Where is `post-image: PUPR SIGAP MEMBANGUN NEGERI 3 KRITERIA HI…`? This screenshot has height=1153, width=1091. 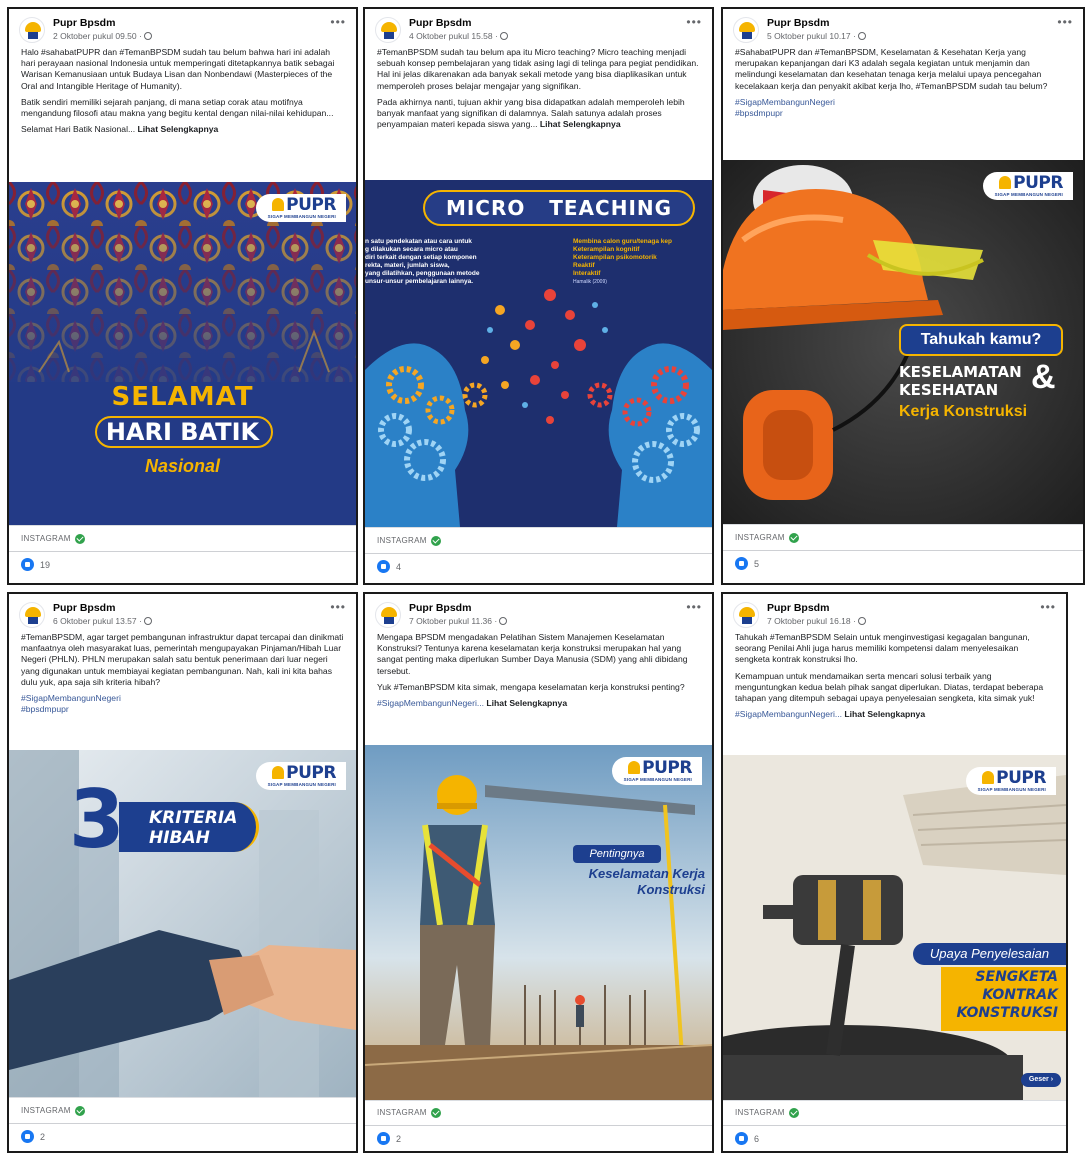
post-image: PUPR SIGAP MEMBANGUN NEGERI 3 KRITERIA HI… is located at coordinates (182, 923).